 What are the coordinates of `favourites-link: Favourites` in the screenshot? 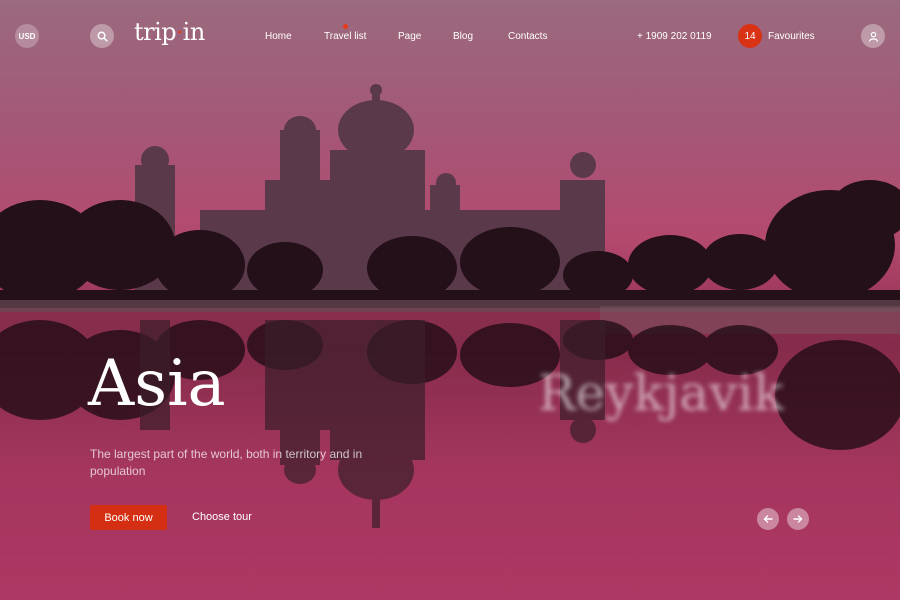 It's located at (791, 36).